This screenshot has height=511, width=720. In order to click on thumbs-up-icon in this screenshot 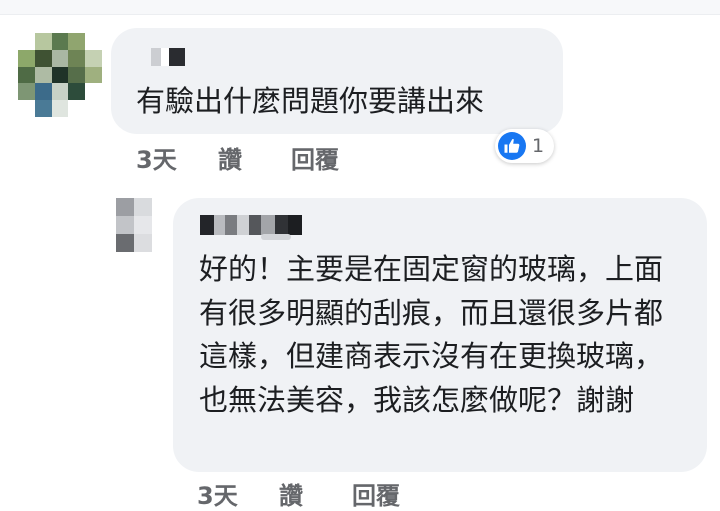, I will do `click(512, 146)`.